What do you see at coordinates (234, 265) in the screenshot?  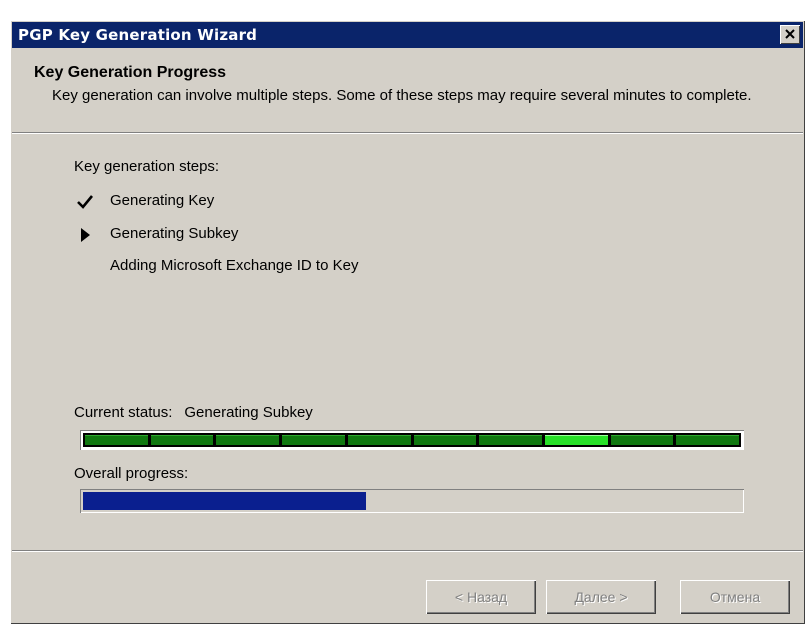 I see `step-label: Adding Microsoft Exchange ID to Key` at bounding box center [234, 265].